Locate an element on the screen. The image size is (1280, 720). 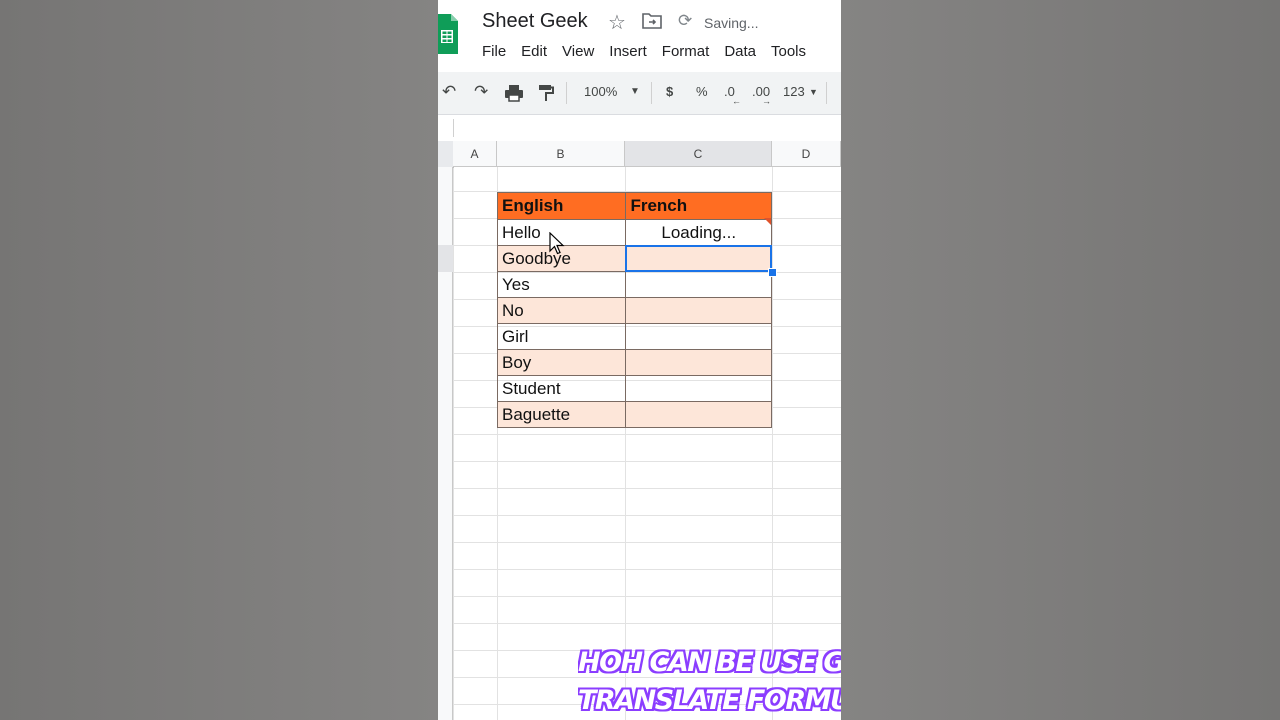
select-all-corner is located at coordinates (446, 154).